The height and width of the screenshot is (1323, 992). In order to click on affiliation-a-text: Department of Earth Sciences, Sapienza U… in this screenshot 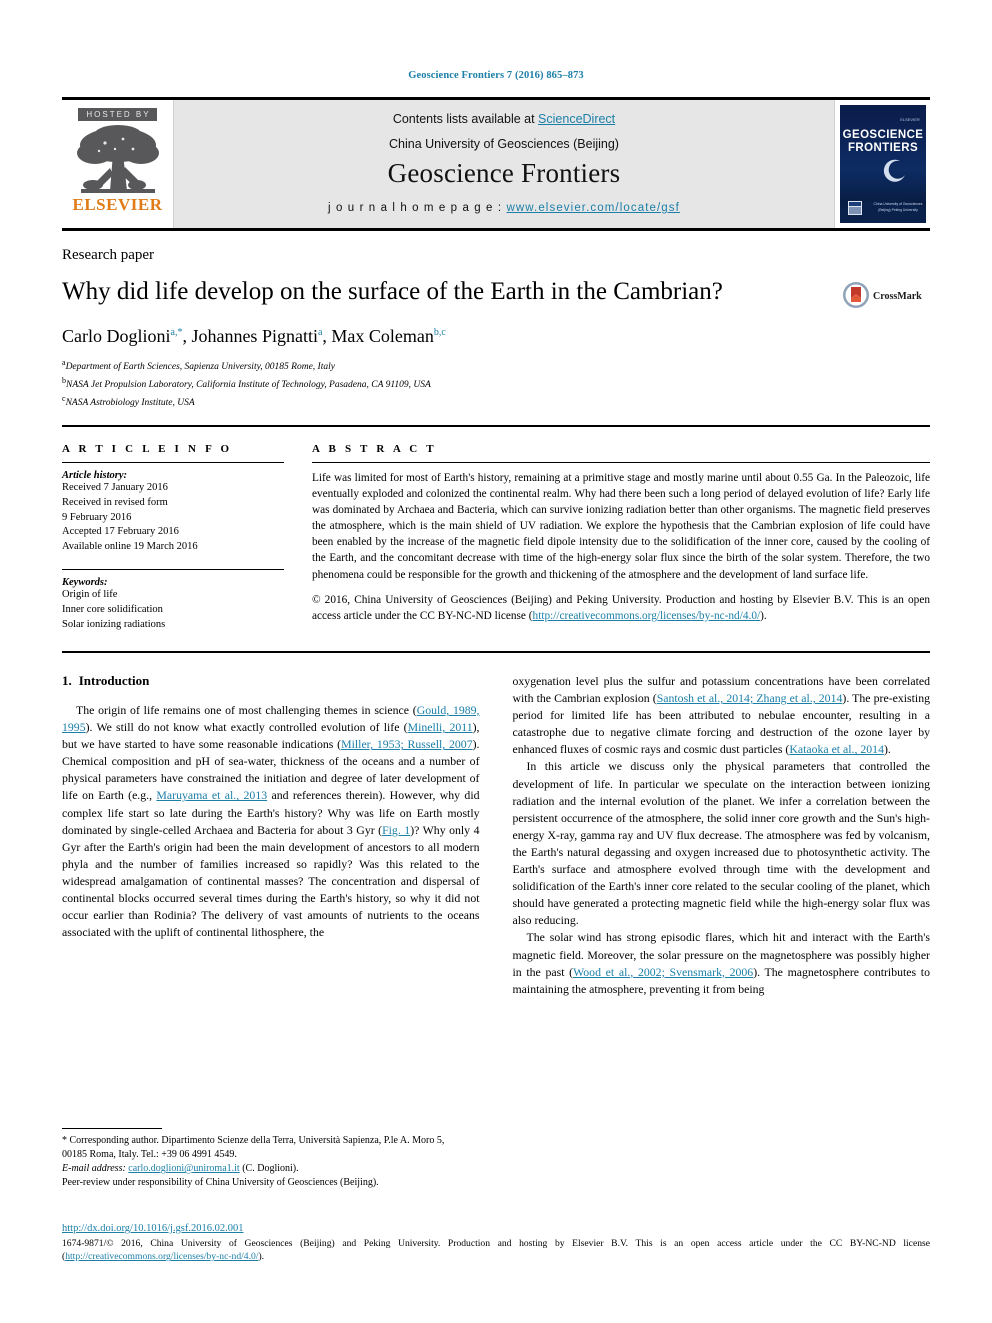, I will do `click(200, 367)`.